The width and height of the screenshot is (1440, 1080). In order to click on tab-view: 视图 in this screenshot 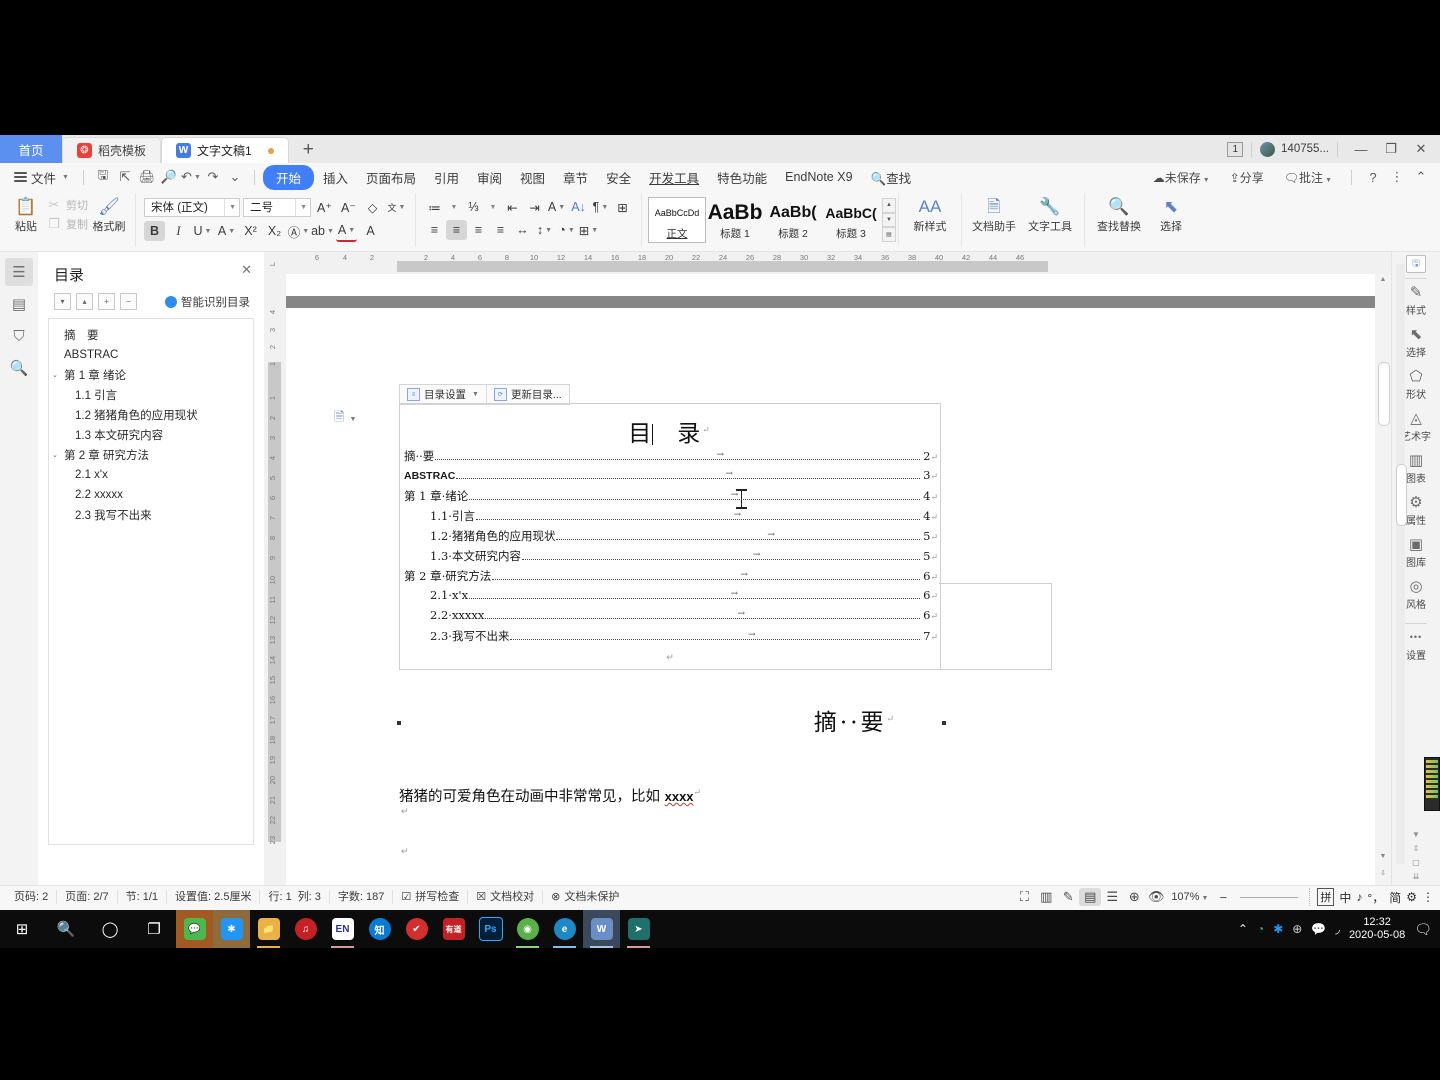, I will do `click(532, 177)`.